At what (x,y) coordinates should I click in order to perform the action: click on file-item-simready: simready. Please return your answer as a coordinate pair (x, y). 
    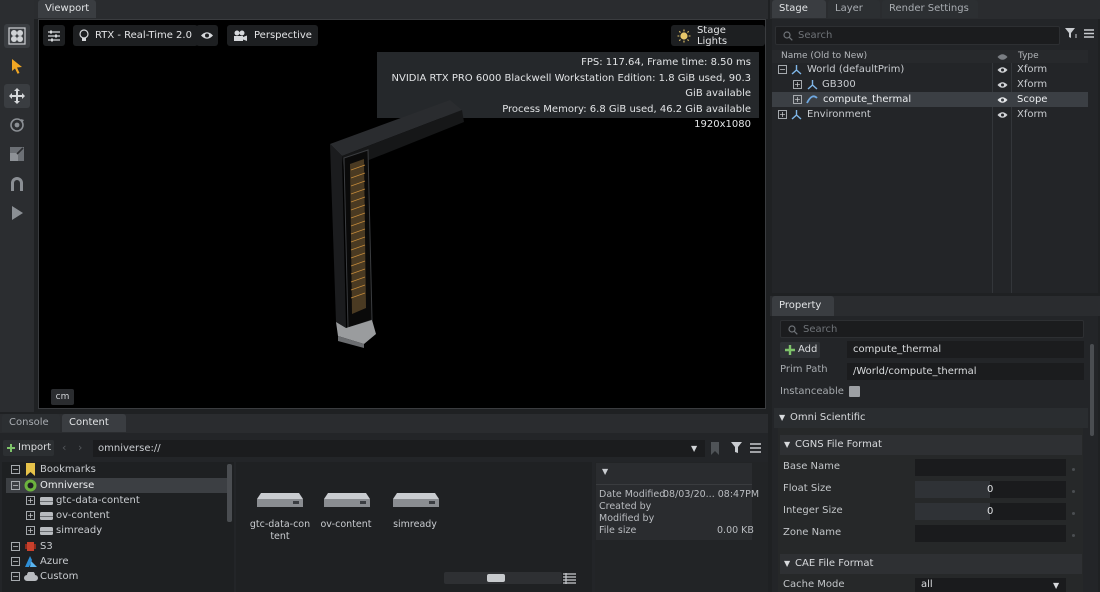
    Looking at the image, I should click on (415, 518).